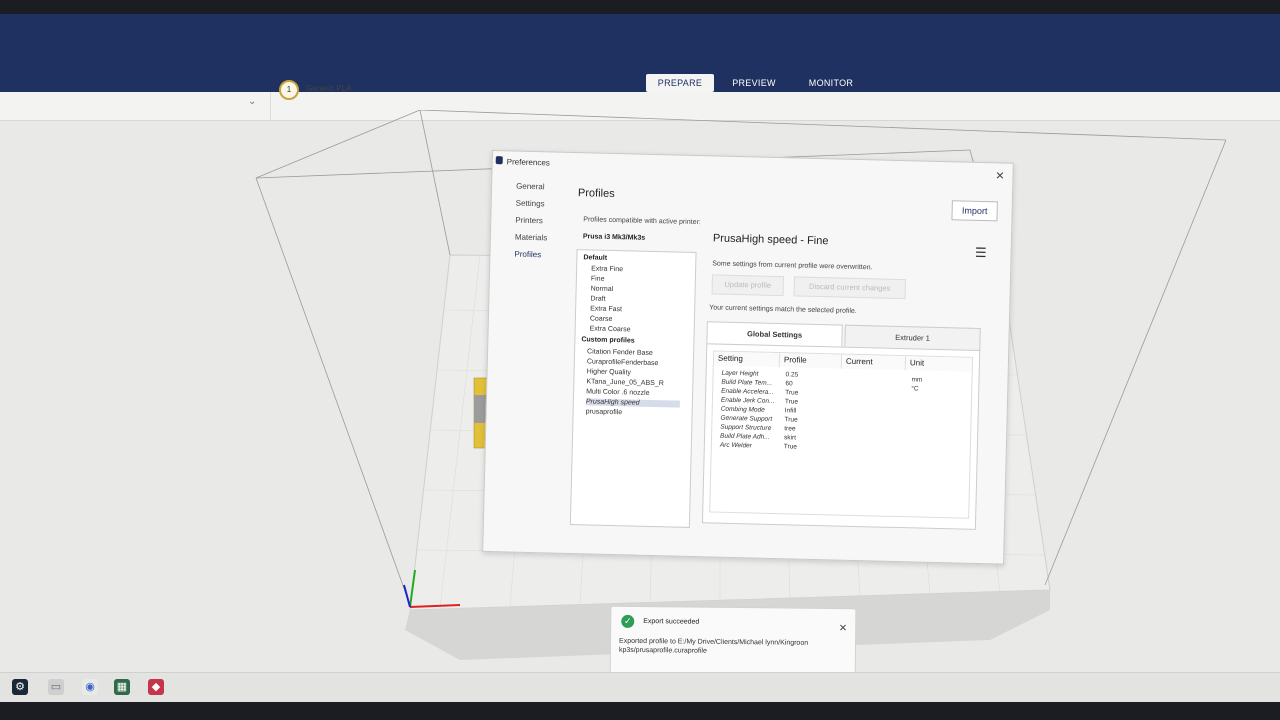  What do you see at coordinates (748, 285) in the screenshot?
I see `update-profile-button: Update profile` at bounding box center [748, 285].